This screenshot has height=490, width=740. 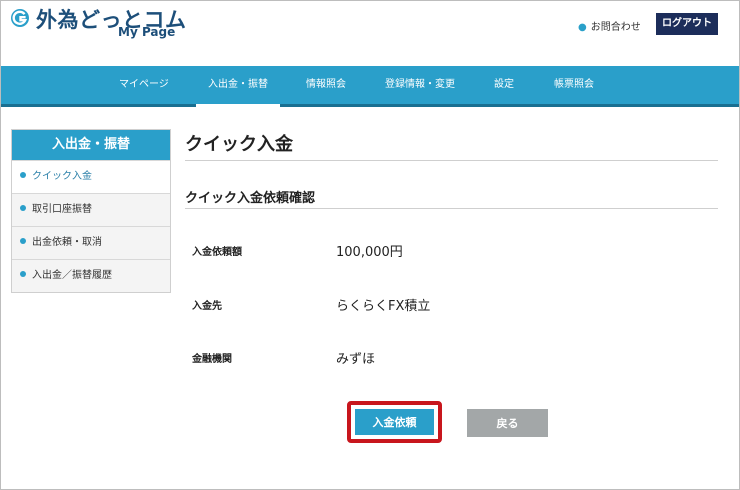 I want to click on deposit-amount-value: 100,000円, so click(x=369, y=252).